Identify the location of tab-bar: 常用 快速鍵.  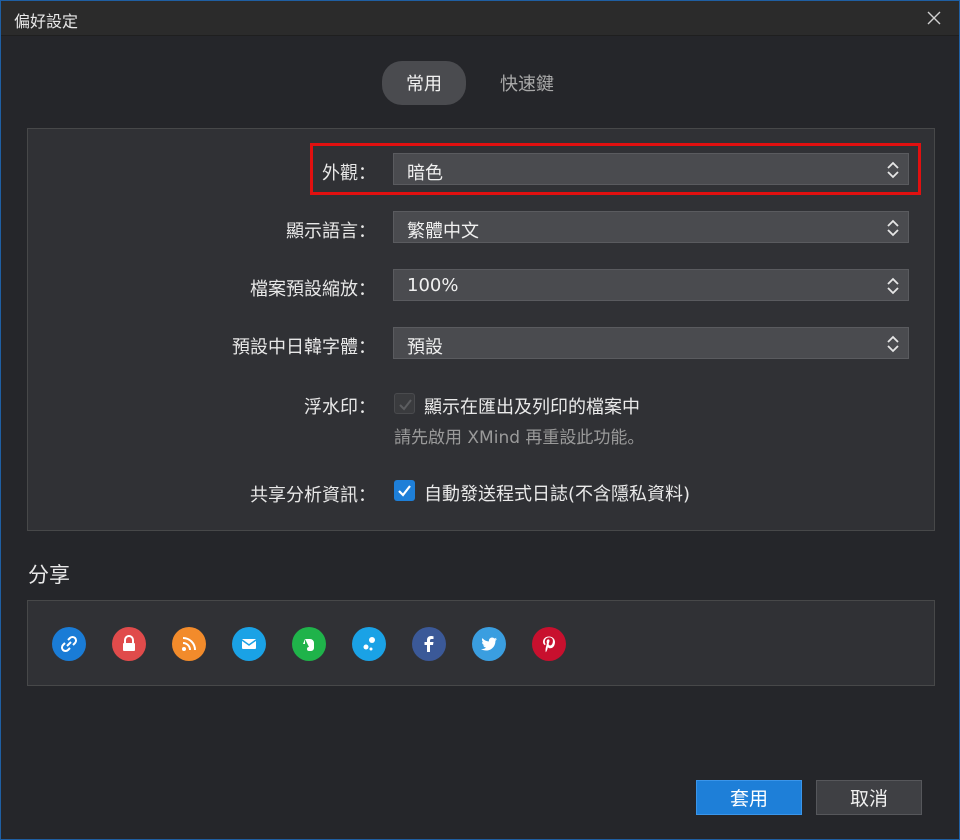
(480, 83).